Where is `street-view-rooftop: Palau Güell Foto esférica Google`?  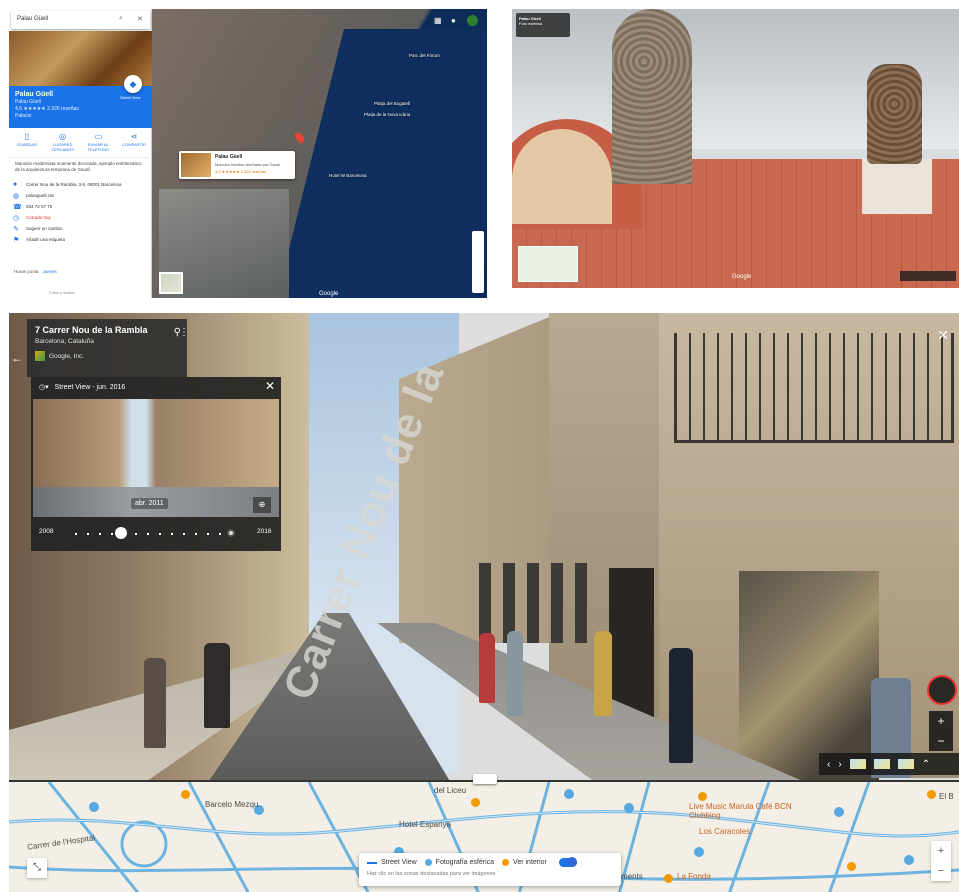 street-view-rooftop: Palau Güell Foto esférica Google is located at coordinates (735, 148).